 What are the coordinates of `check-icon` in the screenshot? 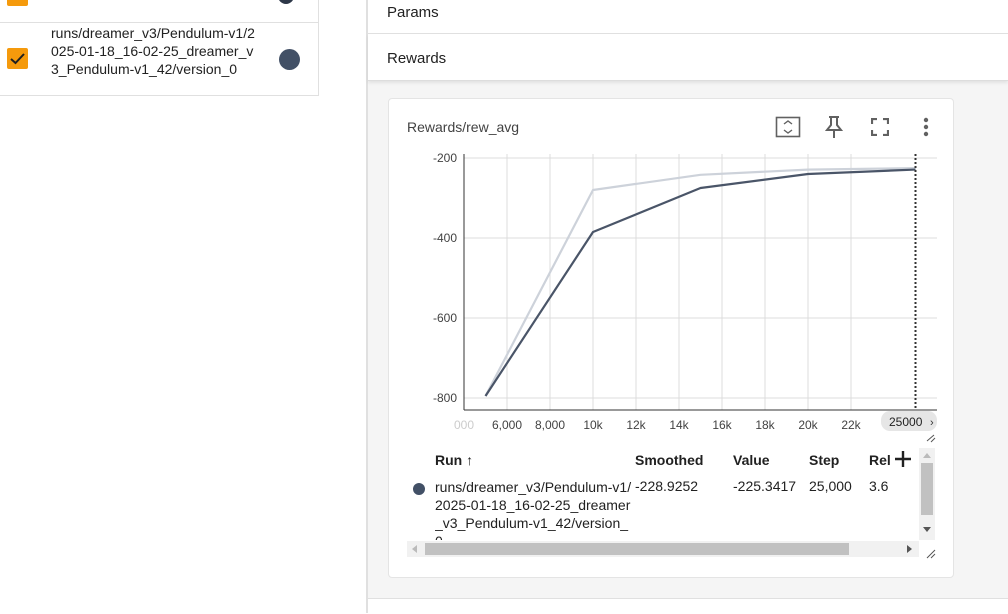 It's located at (17, 59).